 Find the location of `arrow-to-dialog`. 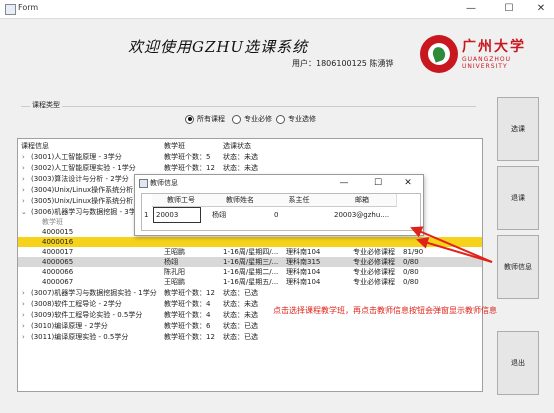

arrow-to-dialog is located at coordinates (451, 244).